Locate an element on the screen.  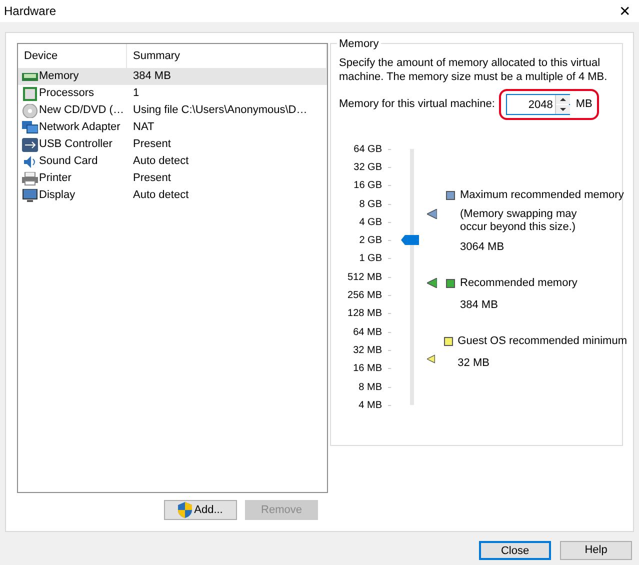
tick-label: 32 GB is located at coordinates (368, 167).